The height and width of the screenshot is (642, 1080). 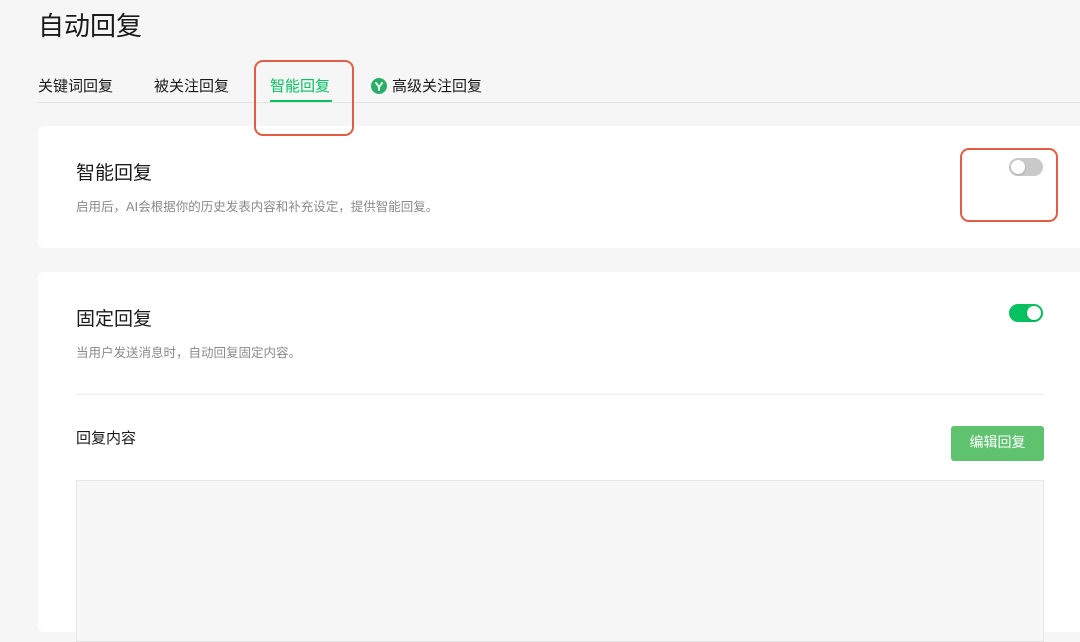 I want to click on advanced-badge-icon, so click(x=379, y=86).